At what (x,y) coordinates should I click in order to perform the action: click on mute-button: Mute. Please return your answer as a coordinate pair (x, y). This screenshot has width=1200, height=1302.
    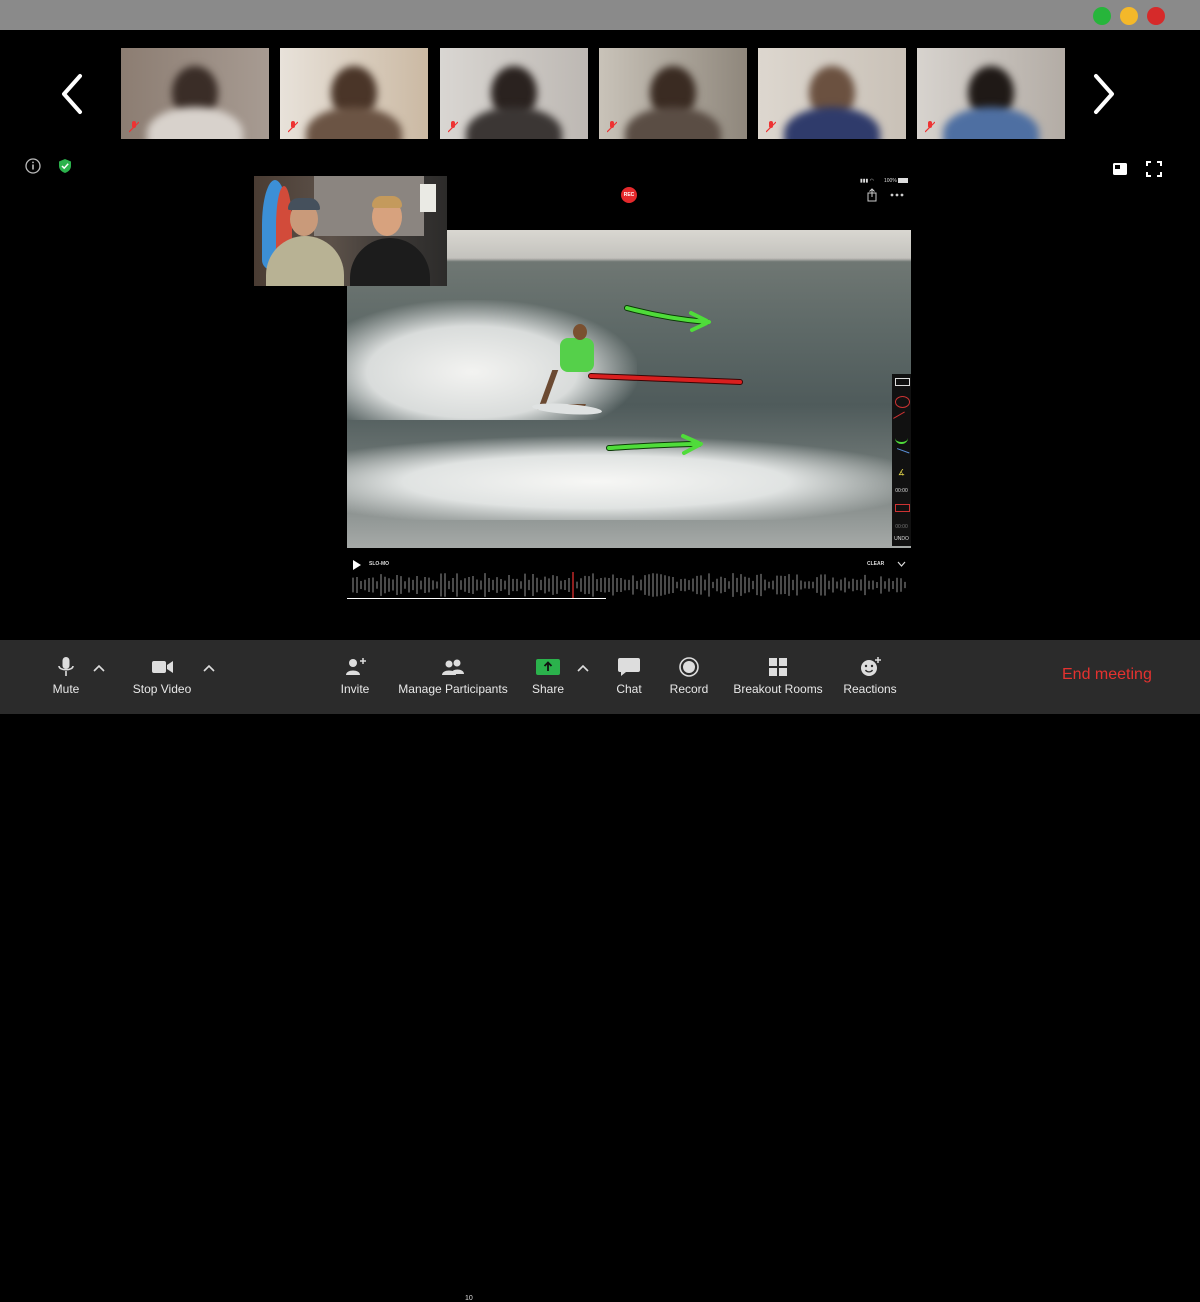
    Looking at the image, I should click on (66, 677).